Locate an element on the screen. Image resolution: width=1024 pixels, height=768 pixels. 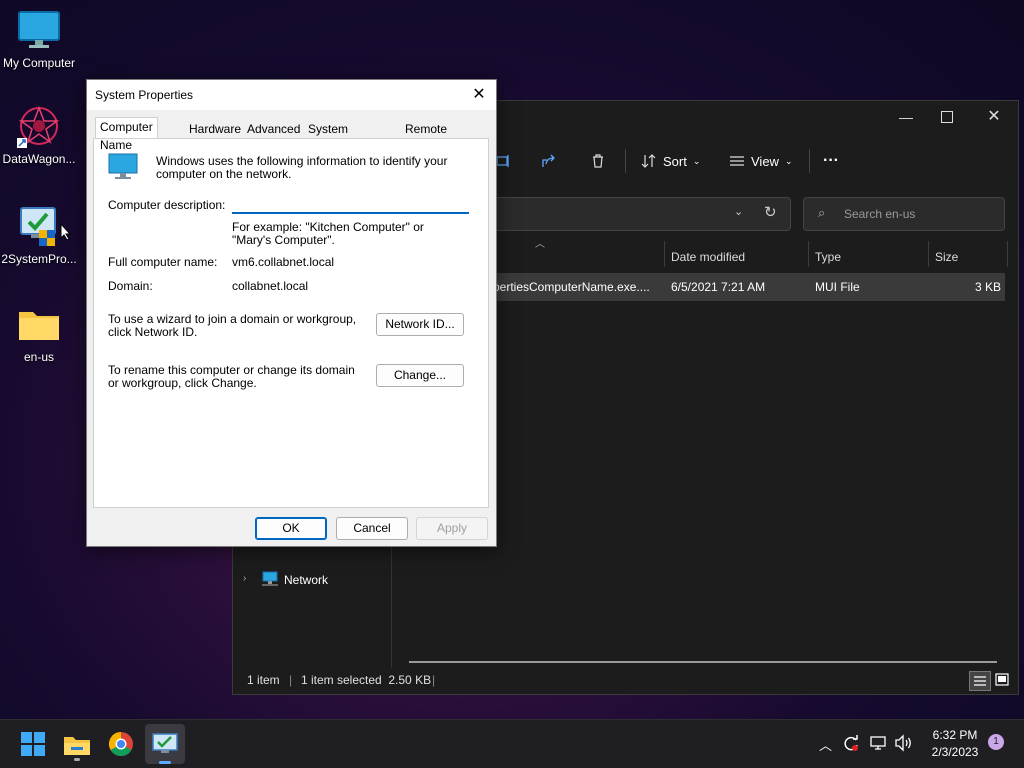
sort-button: Sort ⌄ is located at coordinates (670, 161).